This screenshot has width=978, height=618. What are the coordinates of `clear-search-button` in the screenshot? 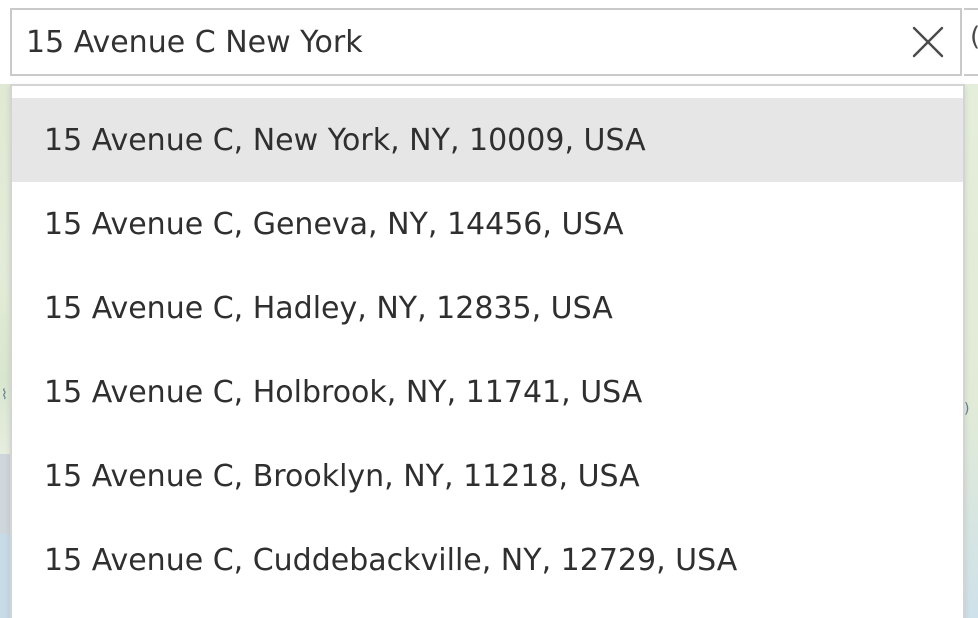 It's located at (928, 42).